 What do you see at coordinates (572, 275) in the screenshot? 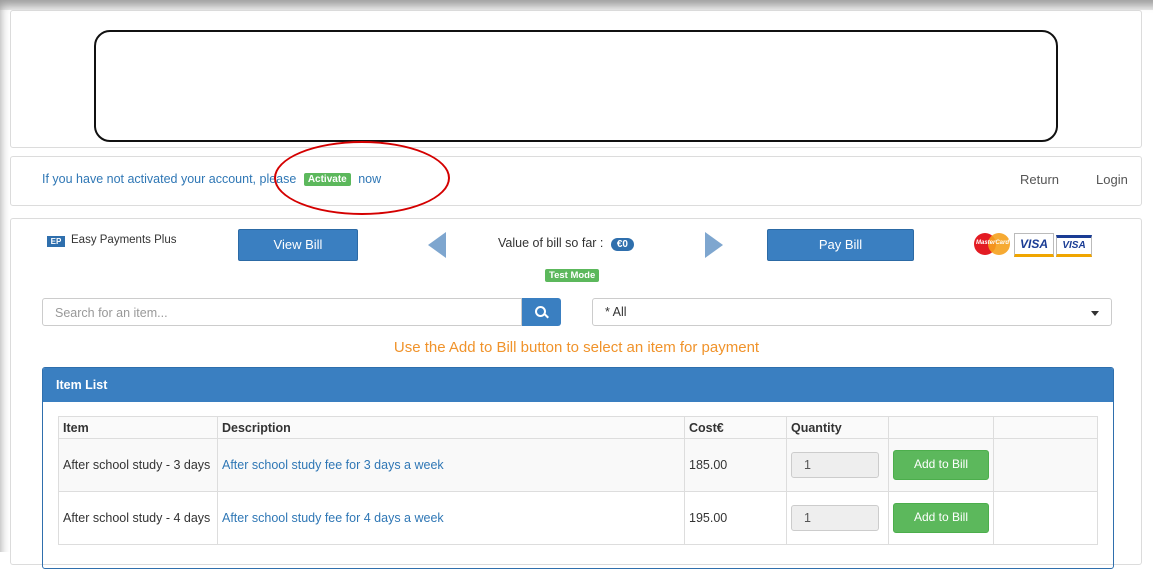
I see `test-mode-badge: Test Mode` at bounding box center [572, 275].